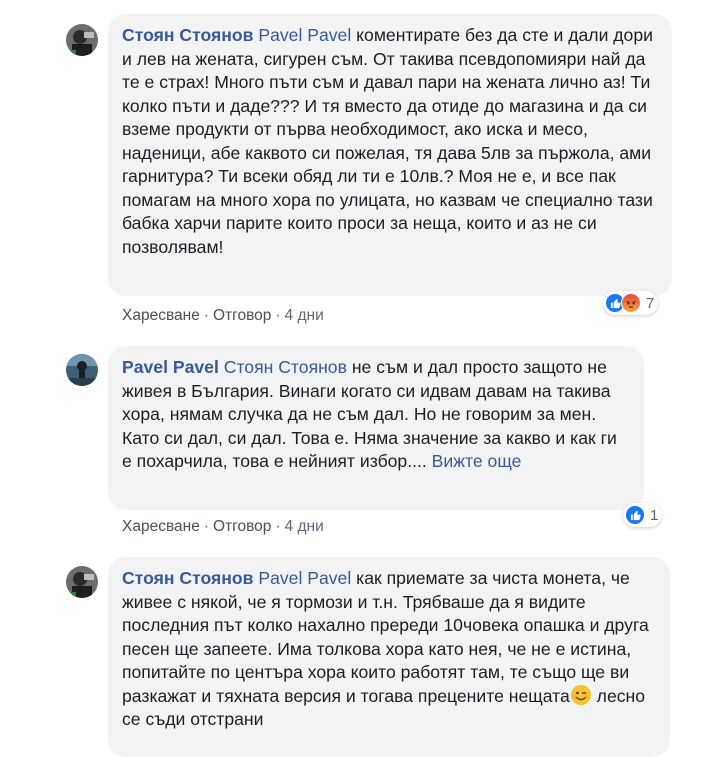 The height and width of the screenshot is (757, 706). I want to click on reactions-summary: 1, so click(643, 515).